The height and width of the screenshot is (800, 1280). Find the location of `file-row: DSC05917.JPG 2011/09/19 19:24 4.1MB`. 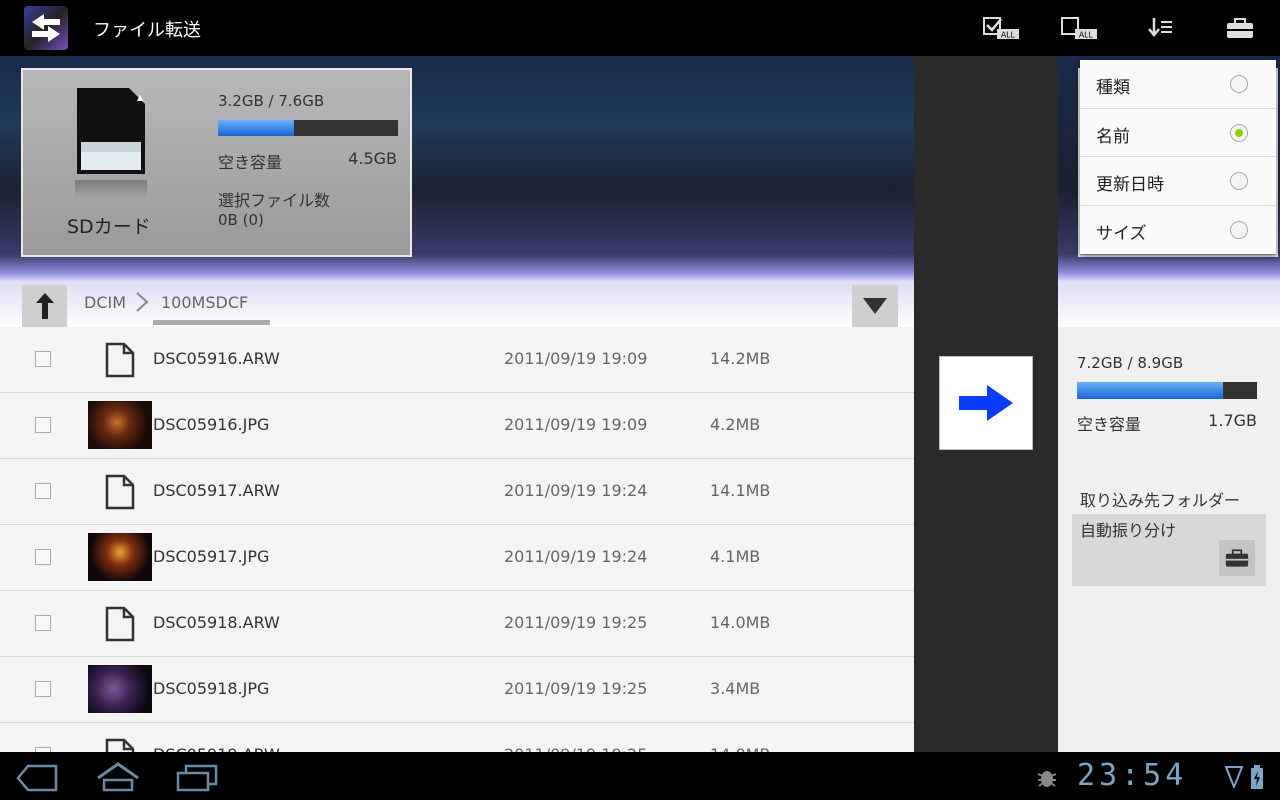

file-row: DSC05917.JPG 2011/09/19 19:24 4.1MB is located at coordinates (457, 558).